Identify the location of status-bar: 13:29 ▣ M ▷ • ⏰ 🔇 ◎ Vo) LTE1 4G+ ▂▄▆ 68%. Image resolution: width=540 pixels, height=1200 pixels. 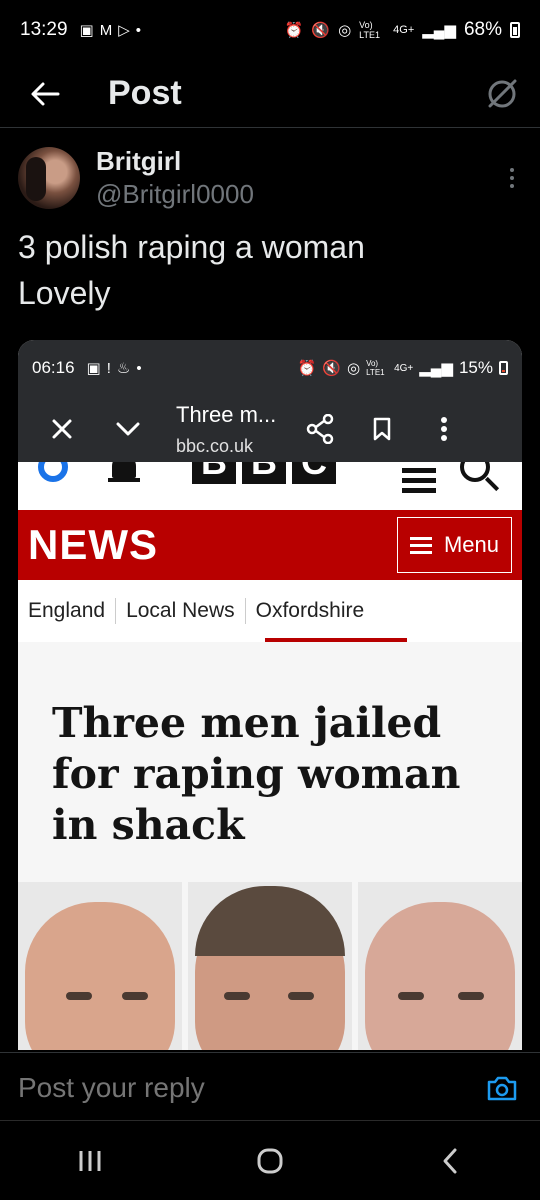
(270, 30).